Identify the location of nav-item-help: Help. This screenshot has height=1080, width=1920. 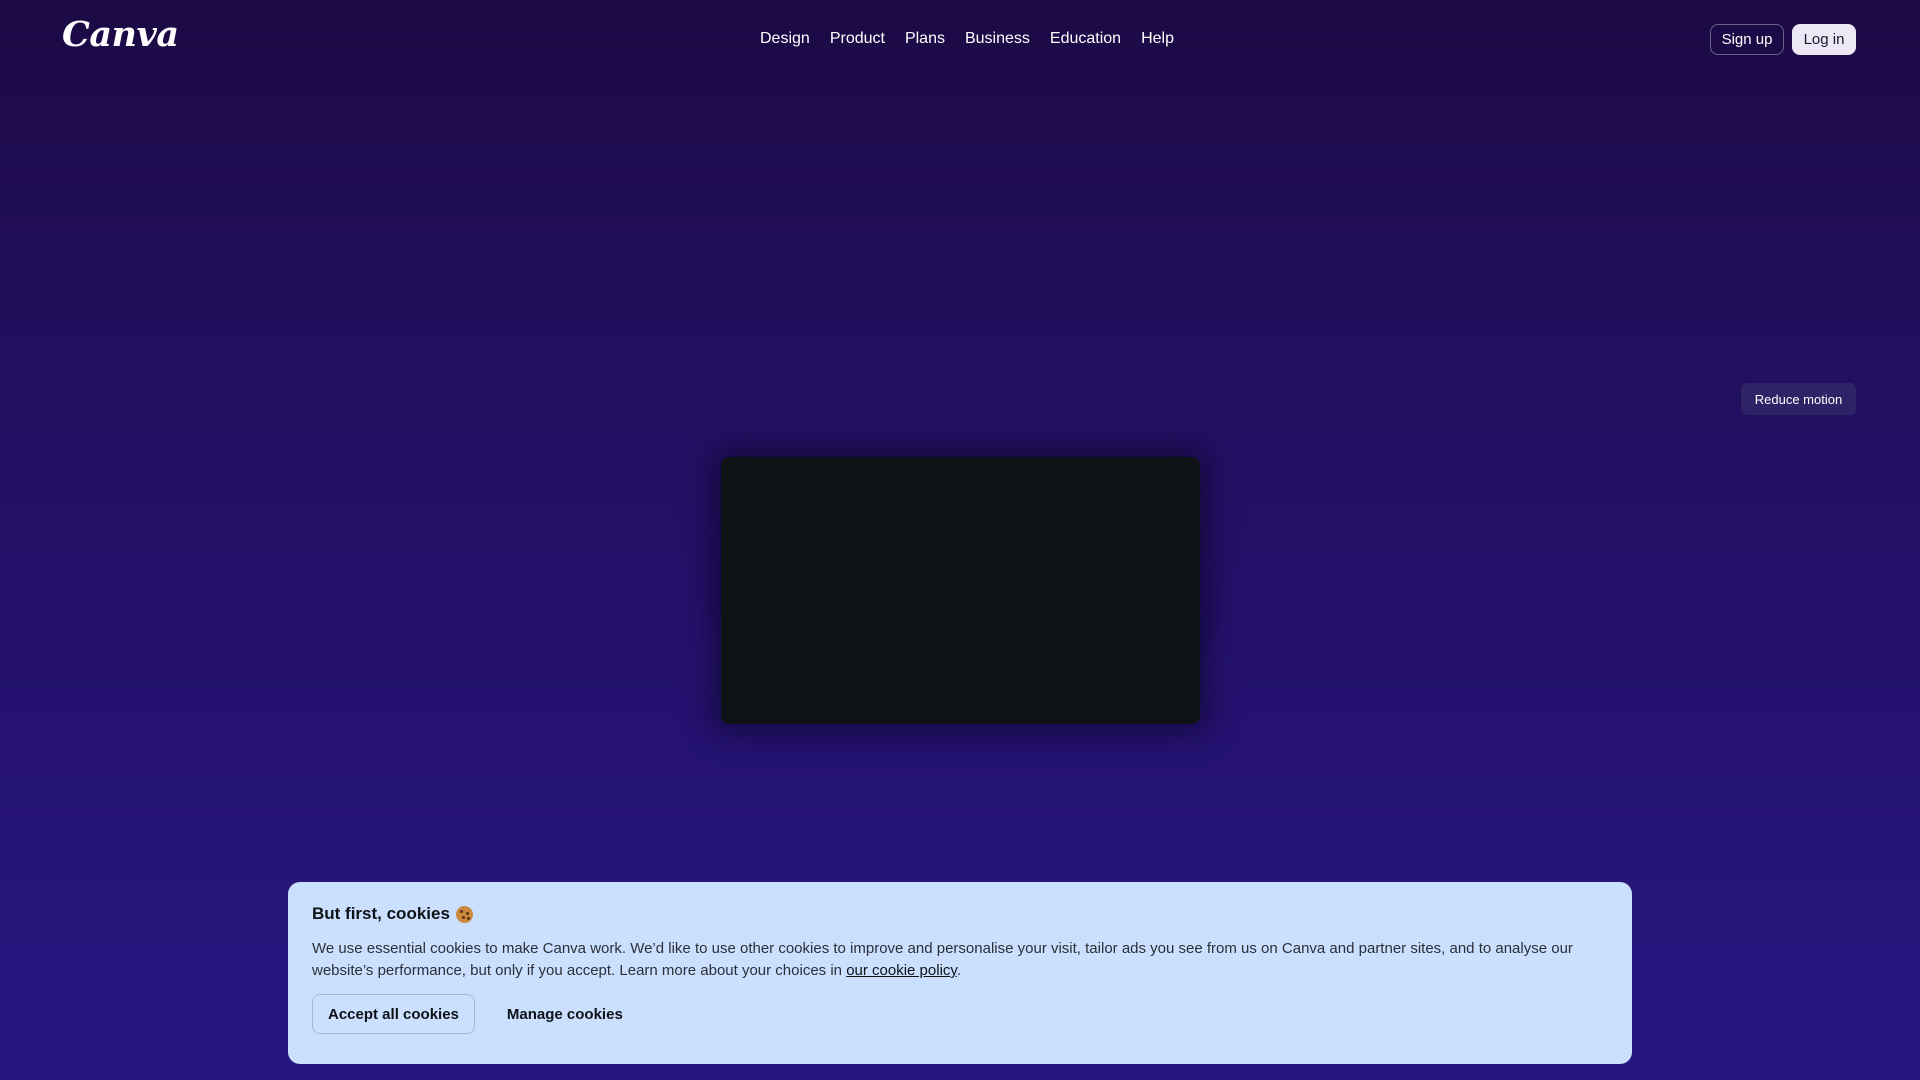
(1157, 39).